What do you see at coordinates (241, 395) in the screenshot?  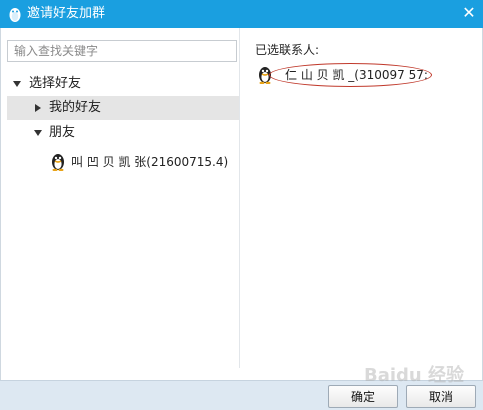 I see `dialog-footer: 确定 取消` at bounding box center [241, 395].